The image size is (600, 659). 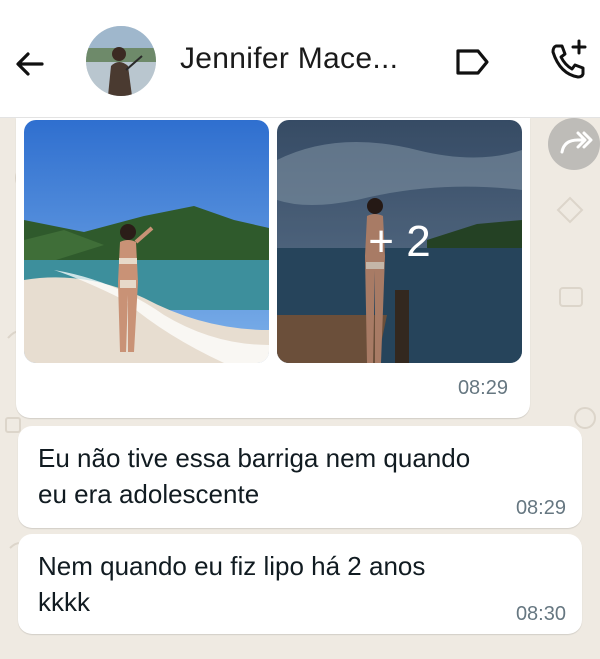 I want to click on message-line: eu era adolescente, so click(x=149, y=494).